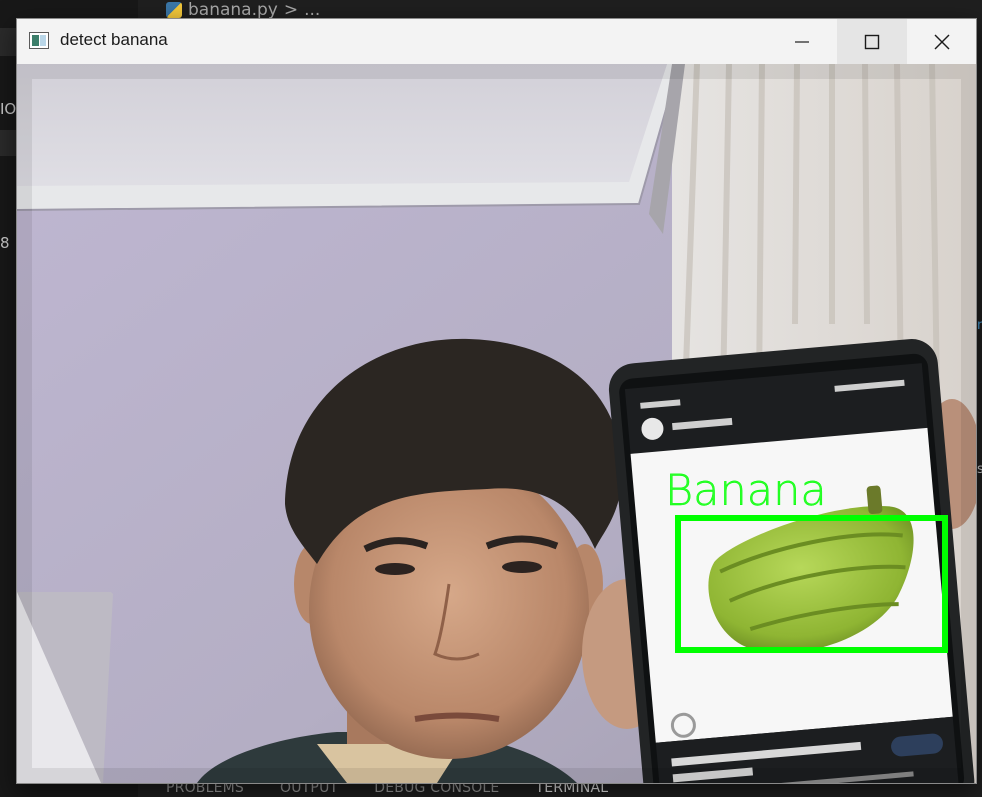 This screenshot has height=797, width=982. I want to click on maximize-icon, so click(872, 41).